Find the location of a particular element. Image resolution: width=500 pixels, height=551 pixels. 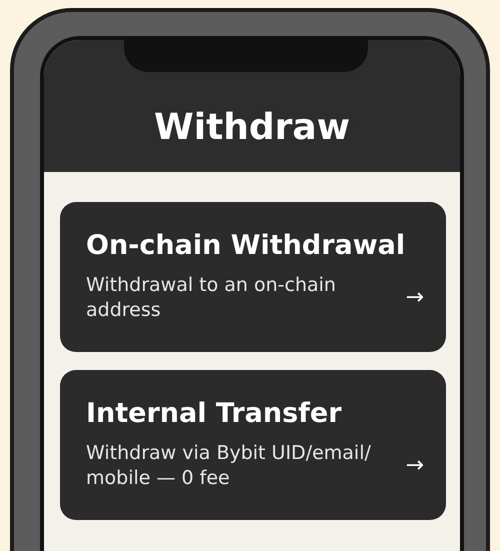

option-title: Internal Transfer is located at coordinates (214, 413).